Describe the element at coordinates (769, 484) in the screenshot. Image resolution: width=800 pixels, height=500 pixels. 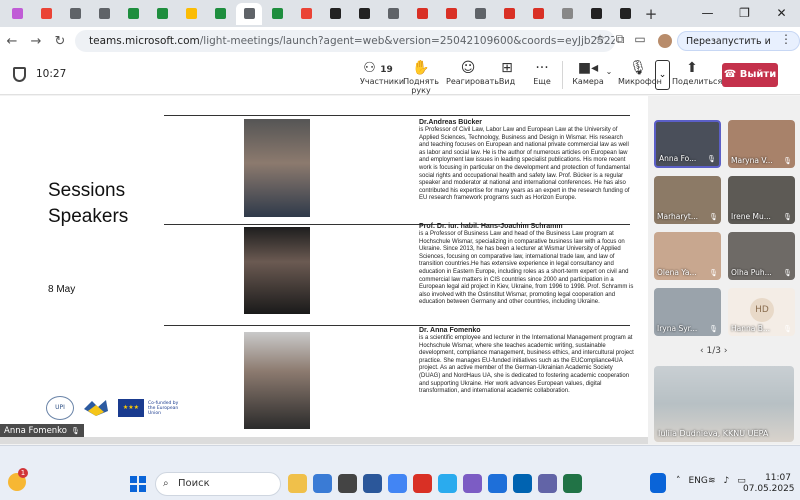
I see `system-clock: 11:07 07.05.2025` at that location.